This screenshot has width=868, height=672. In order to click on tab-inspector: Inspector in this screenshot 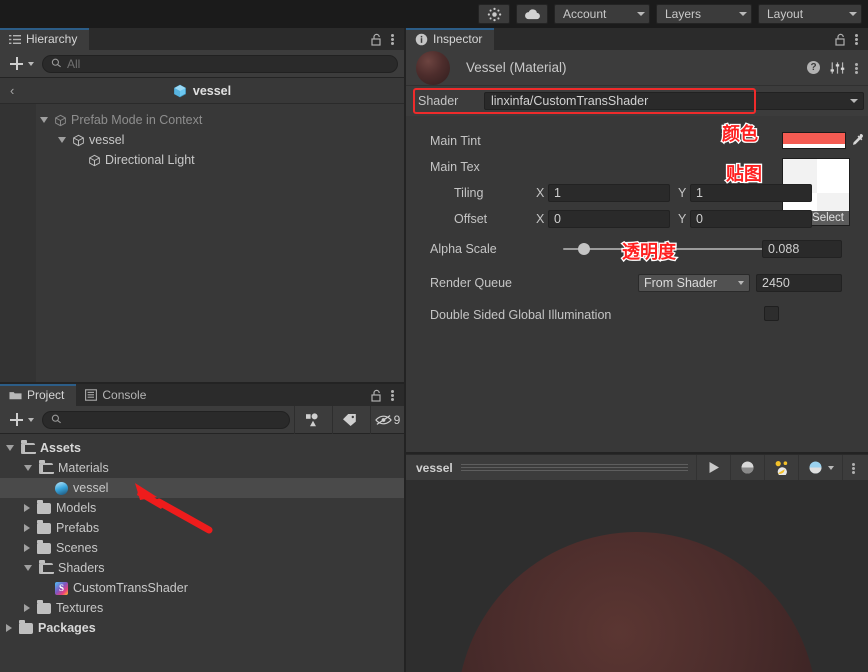, I will do `click(450, 39)`.